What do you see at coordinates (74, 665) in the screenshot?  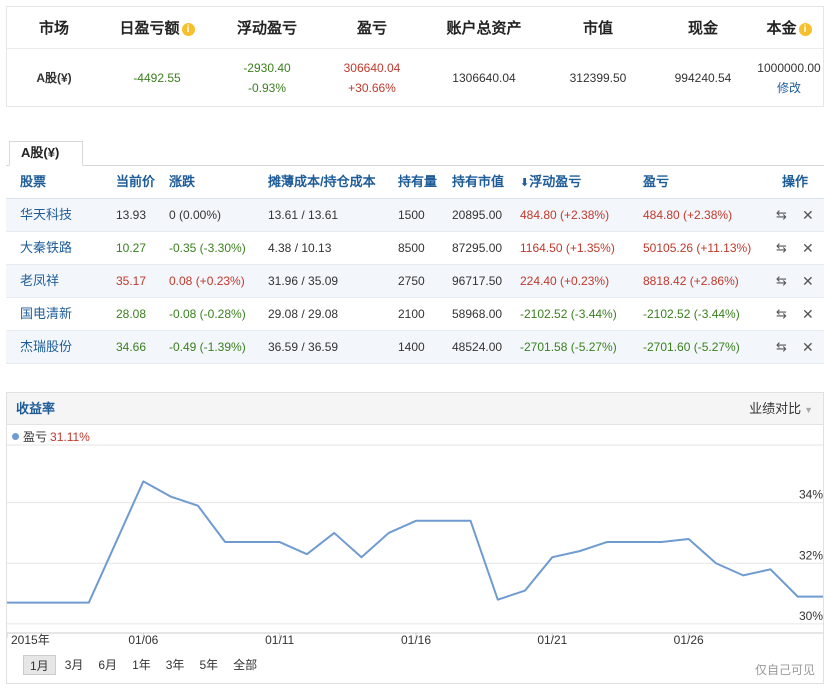 I see `range-button: 3月` at bounding box center [74, 665].